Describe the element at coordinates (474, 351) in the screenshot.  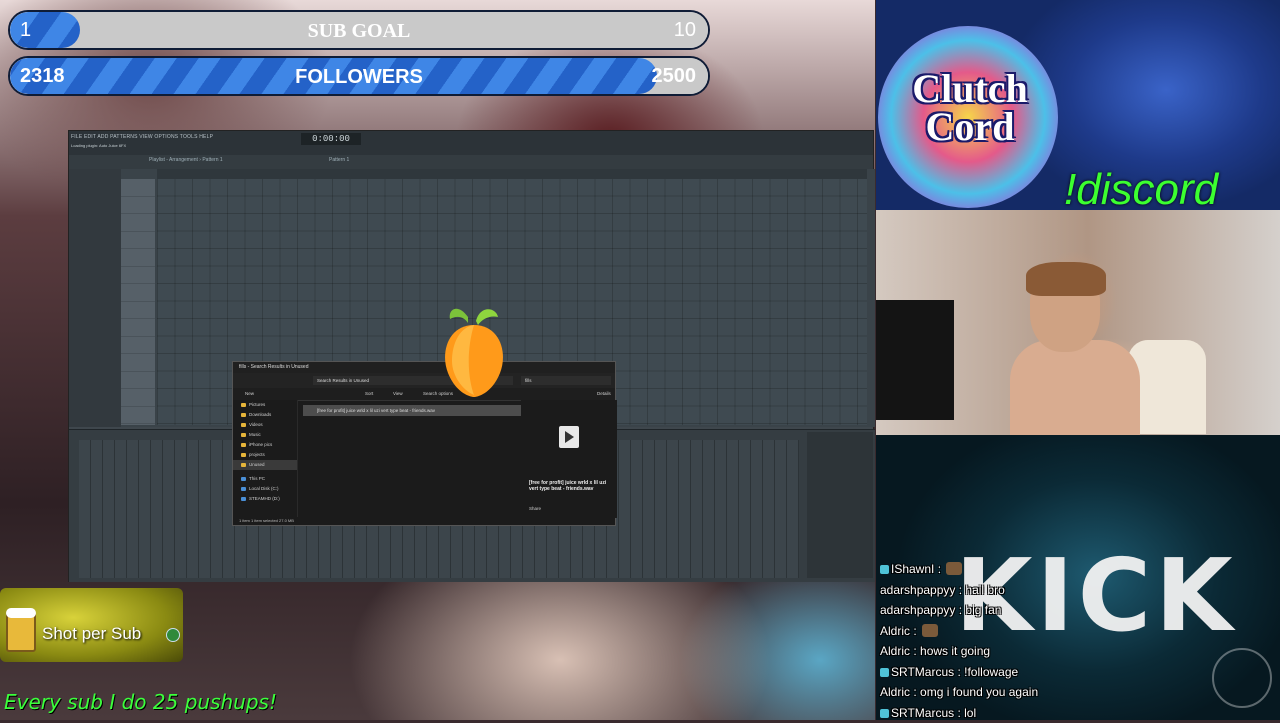
I see `fl-studio-logo-icon` at that location.